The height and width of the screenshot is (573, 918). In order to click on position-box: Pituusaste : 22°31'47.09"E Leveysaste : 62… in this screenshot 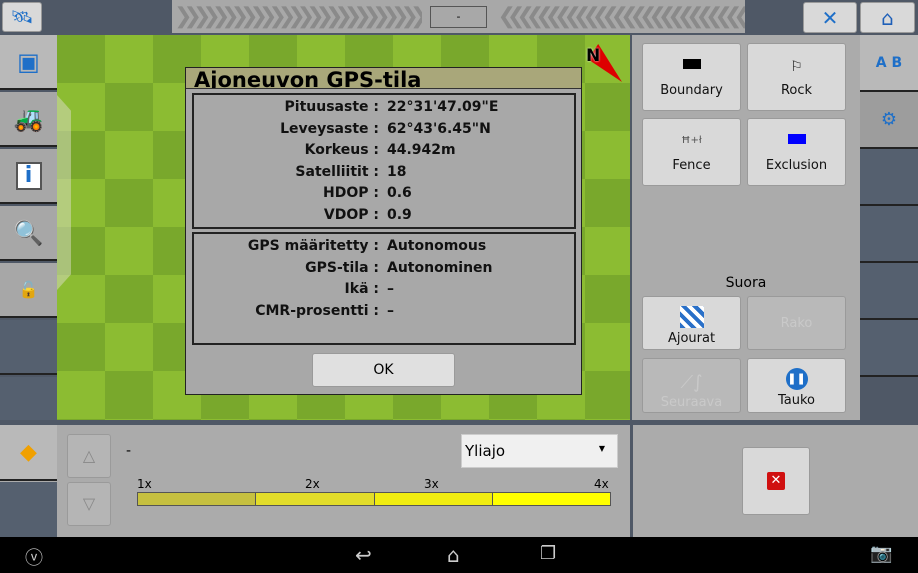, I will do `click(384, 161)`.